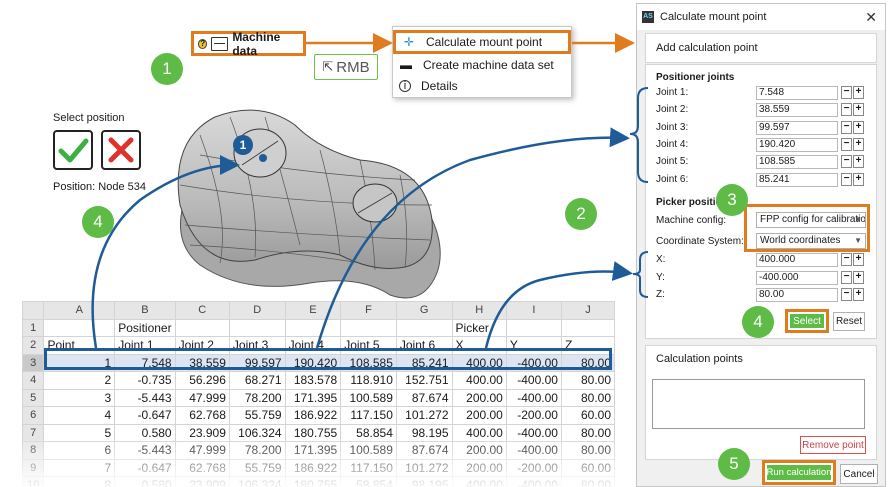 This screenshot has width=892, height=487. I want to click on table-cell: 2, so click(79, 380).